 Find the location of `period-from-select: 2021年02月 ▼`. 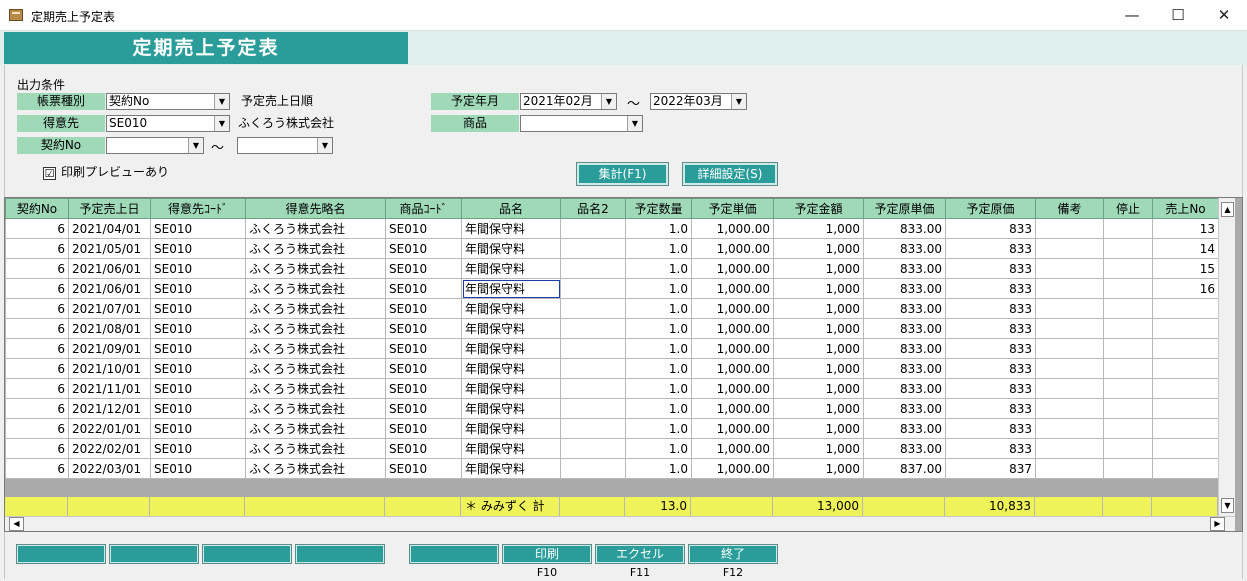

period-from-select: 2021年02月 ▼ is located at coordinates (568, 101).